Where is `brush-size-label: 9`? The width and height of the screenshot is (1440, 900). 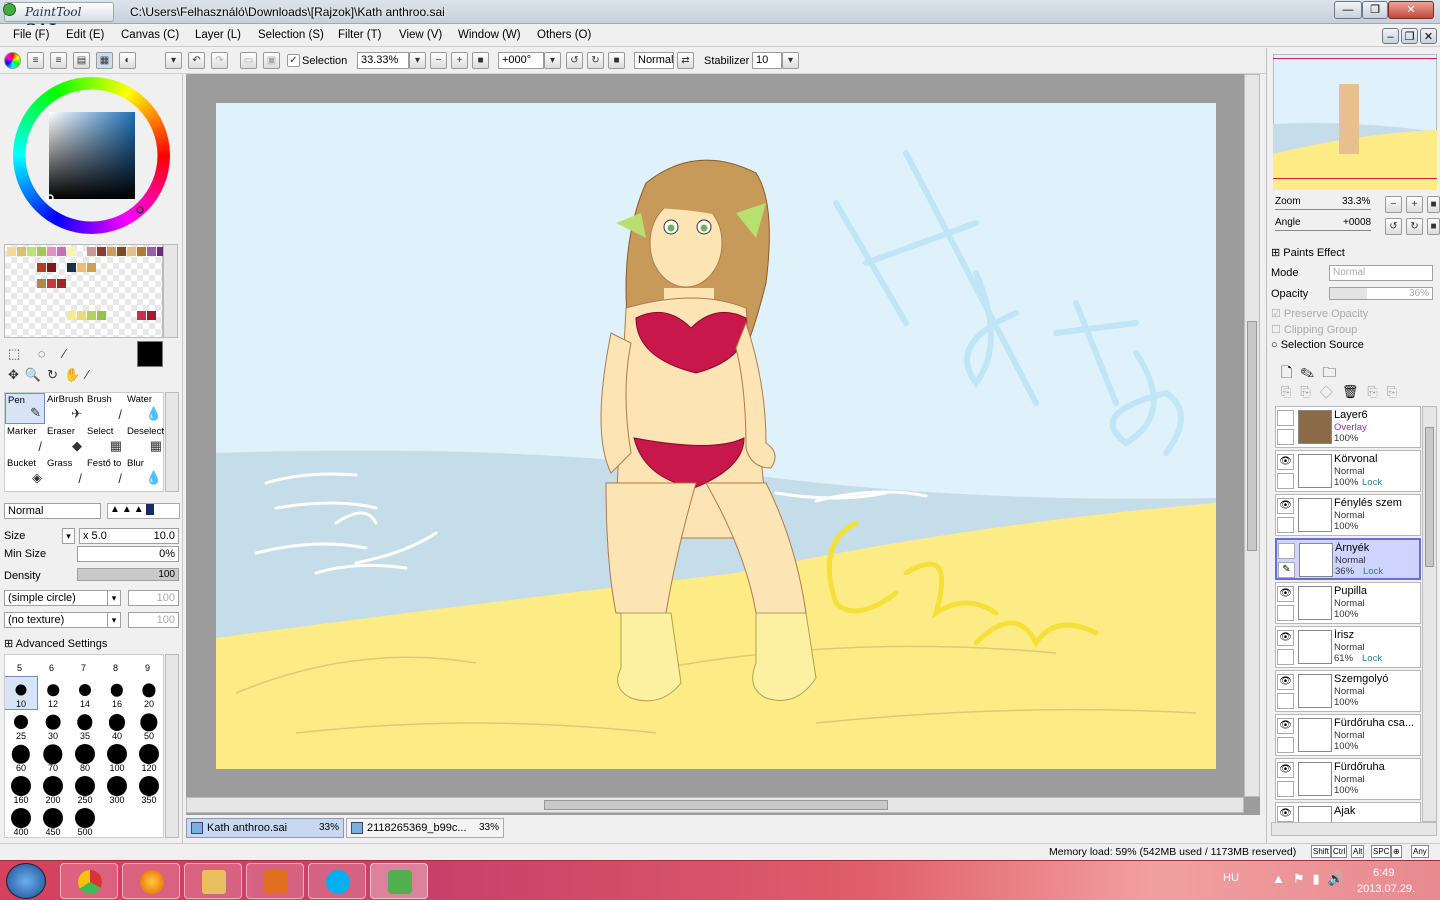 brush-size-label: 9 is located at coordinates (147, 668).